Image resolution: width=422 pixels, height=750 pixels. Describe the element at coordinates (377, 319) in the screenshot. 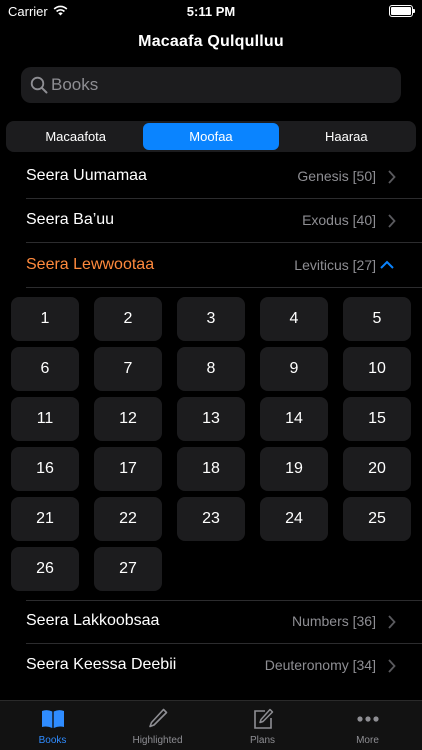

I see `chapter-button: 5` at that location.